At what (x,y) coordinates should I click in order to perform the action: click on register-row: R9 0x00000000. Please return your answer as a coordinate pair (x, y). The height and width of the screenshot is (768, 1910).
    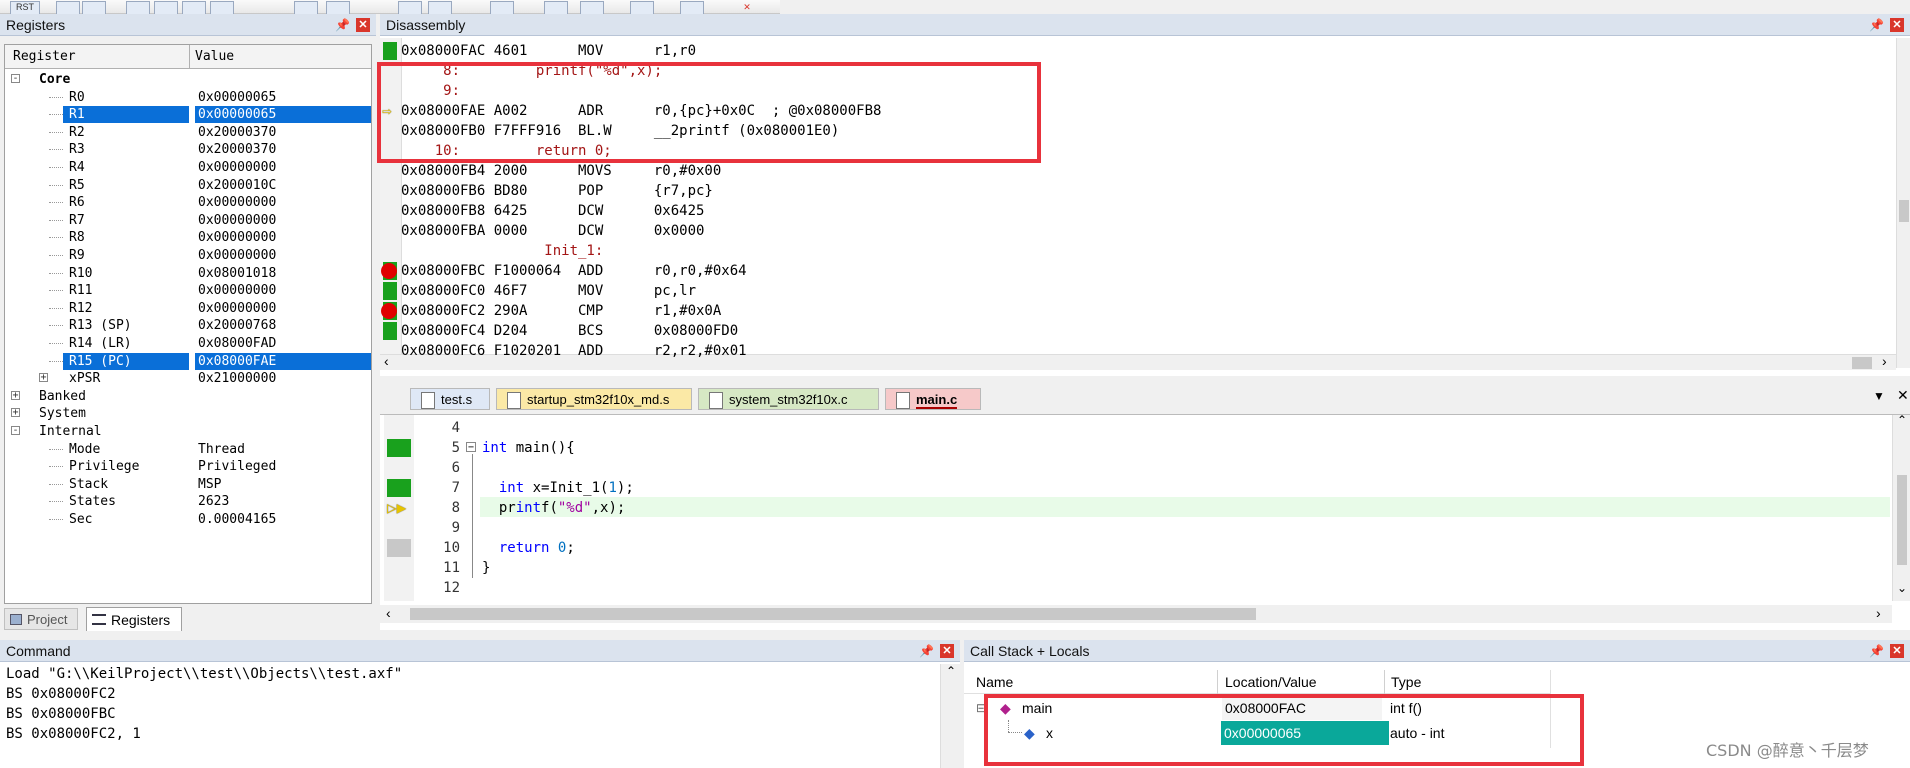
    Looking at the image, I should click on (188, 255).